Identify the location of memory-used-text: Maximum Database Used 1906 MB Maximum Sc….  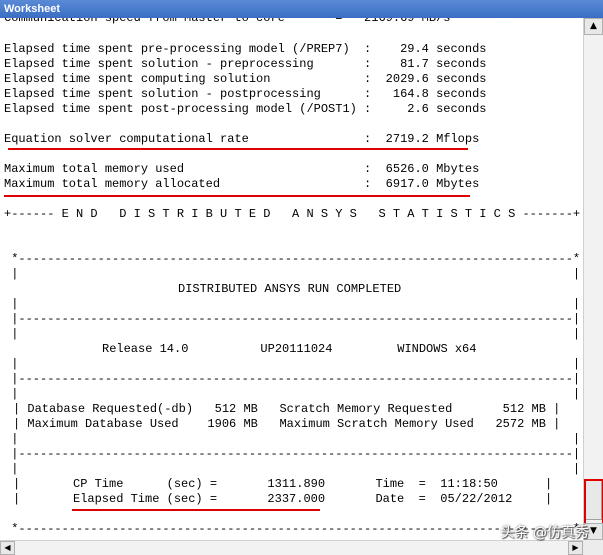
(286, 424).